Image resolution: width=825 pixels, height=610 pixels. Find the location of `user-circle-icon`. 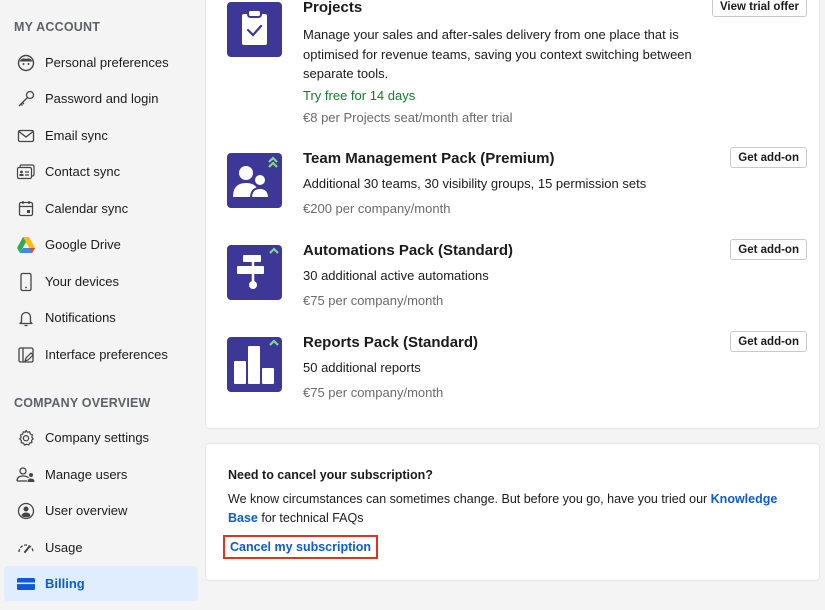

user-circle-icon is located at coordinates (26, 511).